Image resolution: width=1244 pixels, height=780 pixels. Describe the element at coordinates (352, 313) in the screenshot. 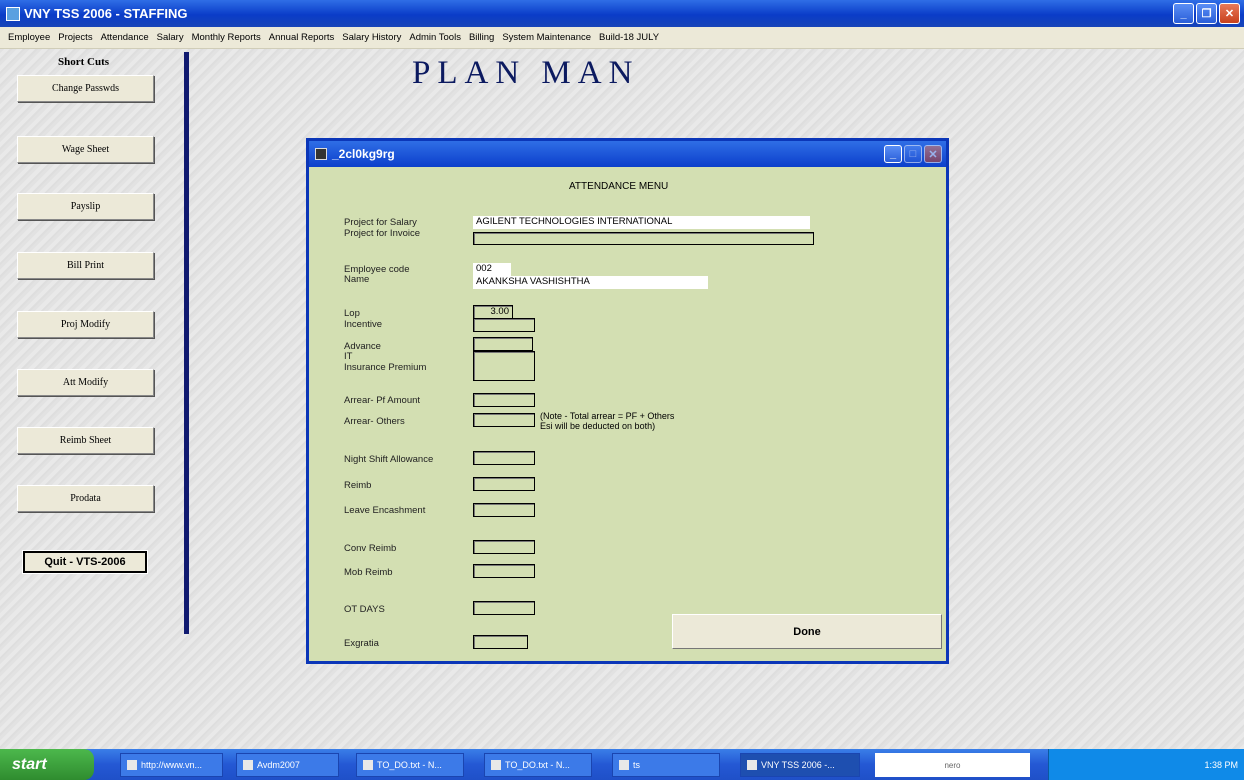

I see `lop-label: Lop` at that location.